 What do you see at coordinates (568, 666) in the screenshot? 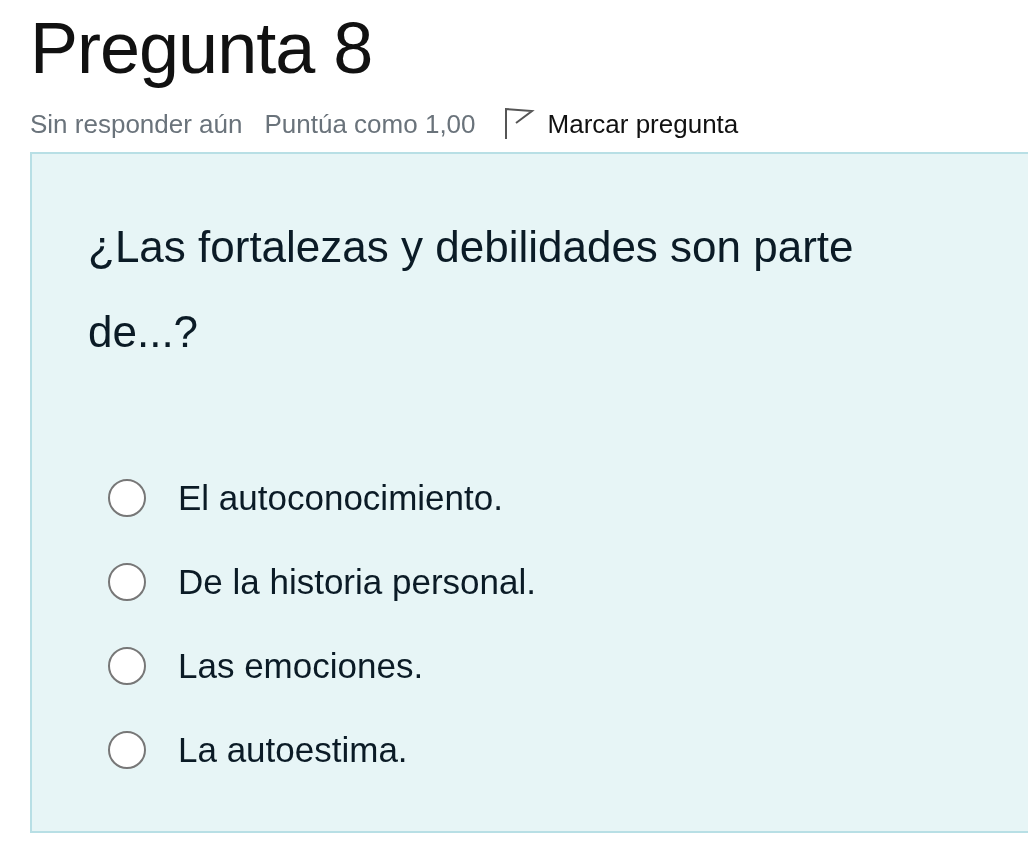
I see `answer-option: Las emociones.` at bounding box center [568, 666].